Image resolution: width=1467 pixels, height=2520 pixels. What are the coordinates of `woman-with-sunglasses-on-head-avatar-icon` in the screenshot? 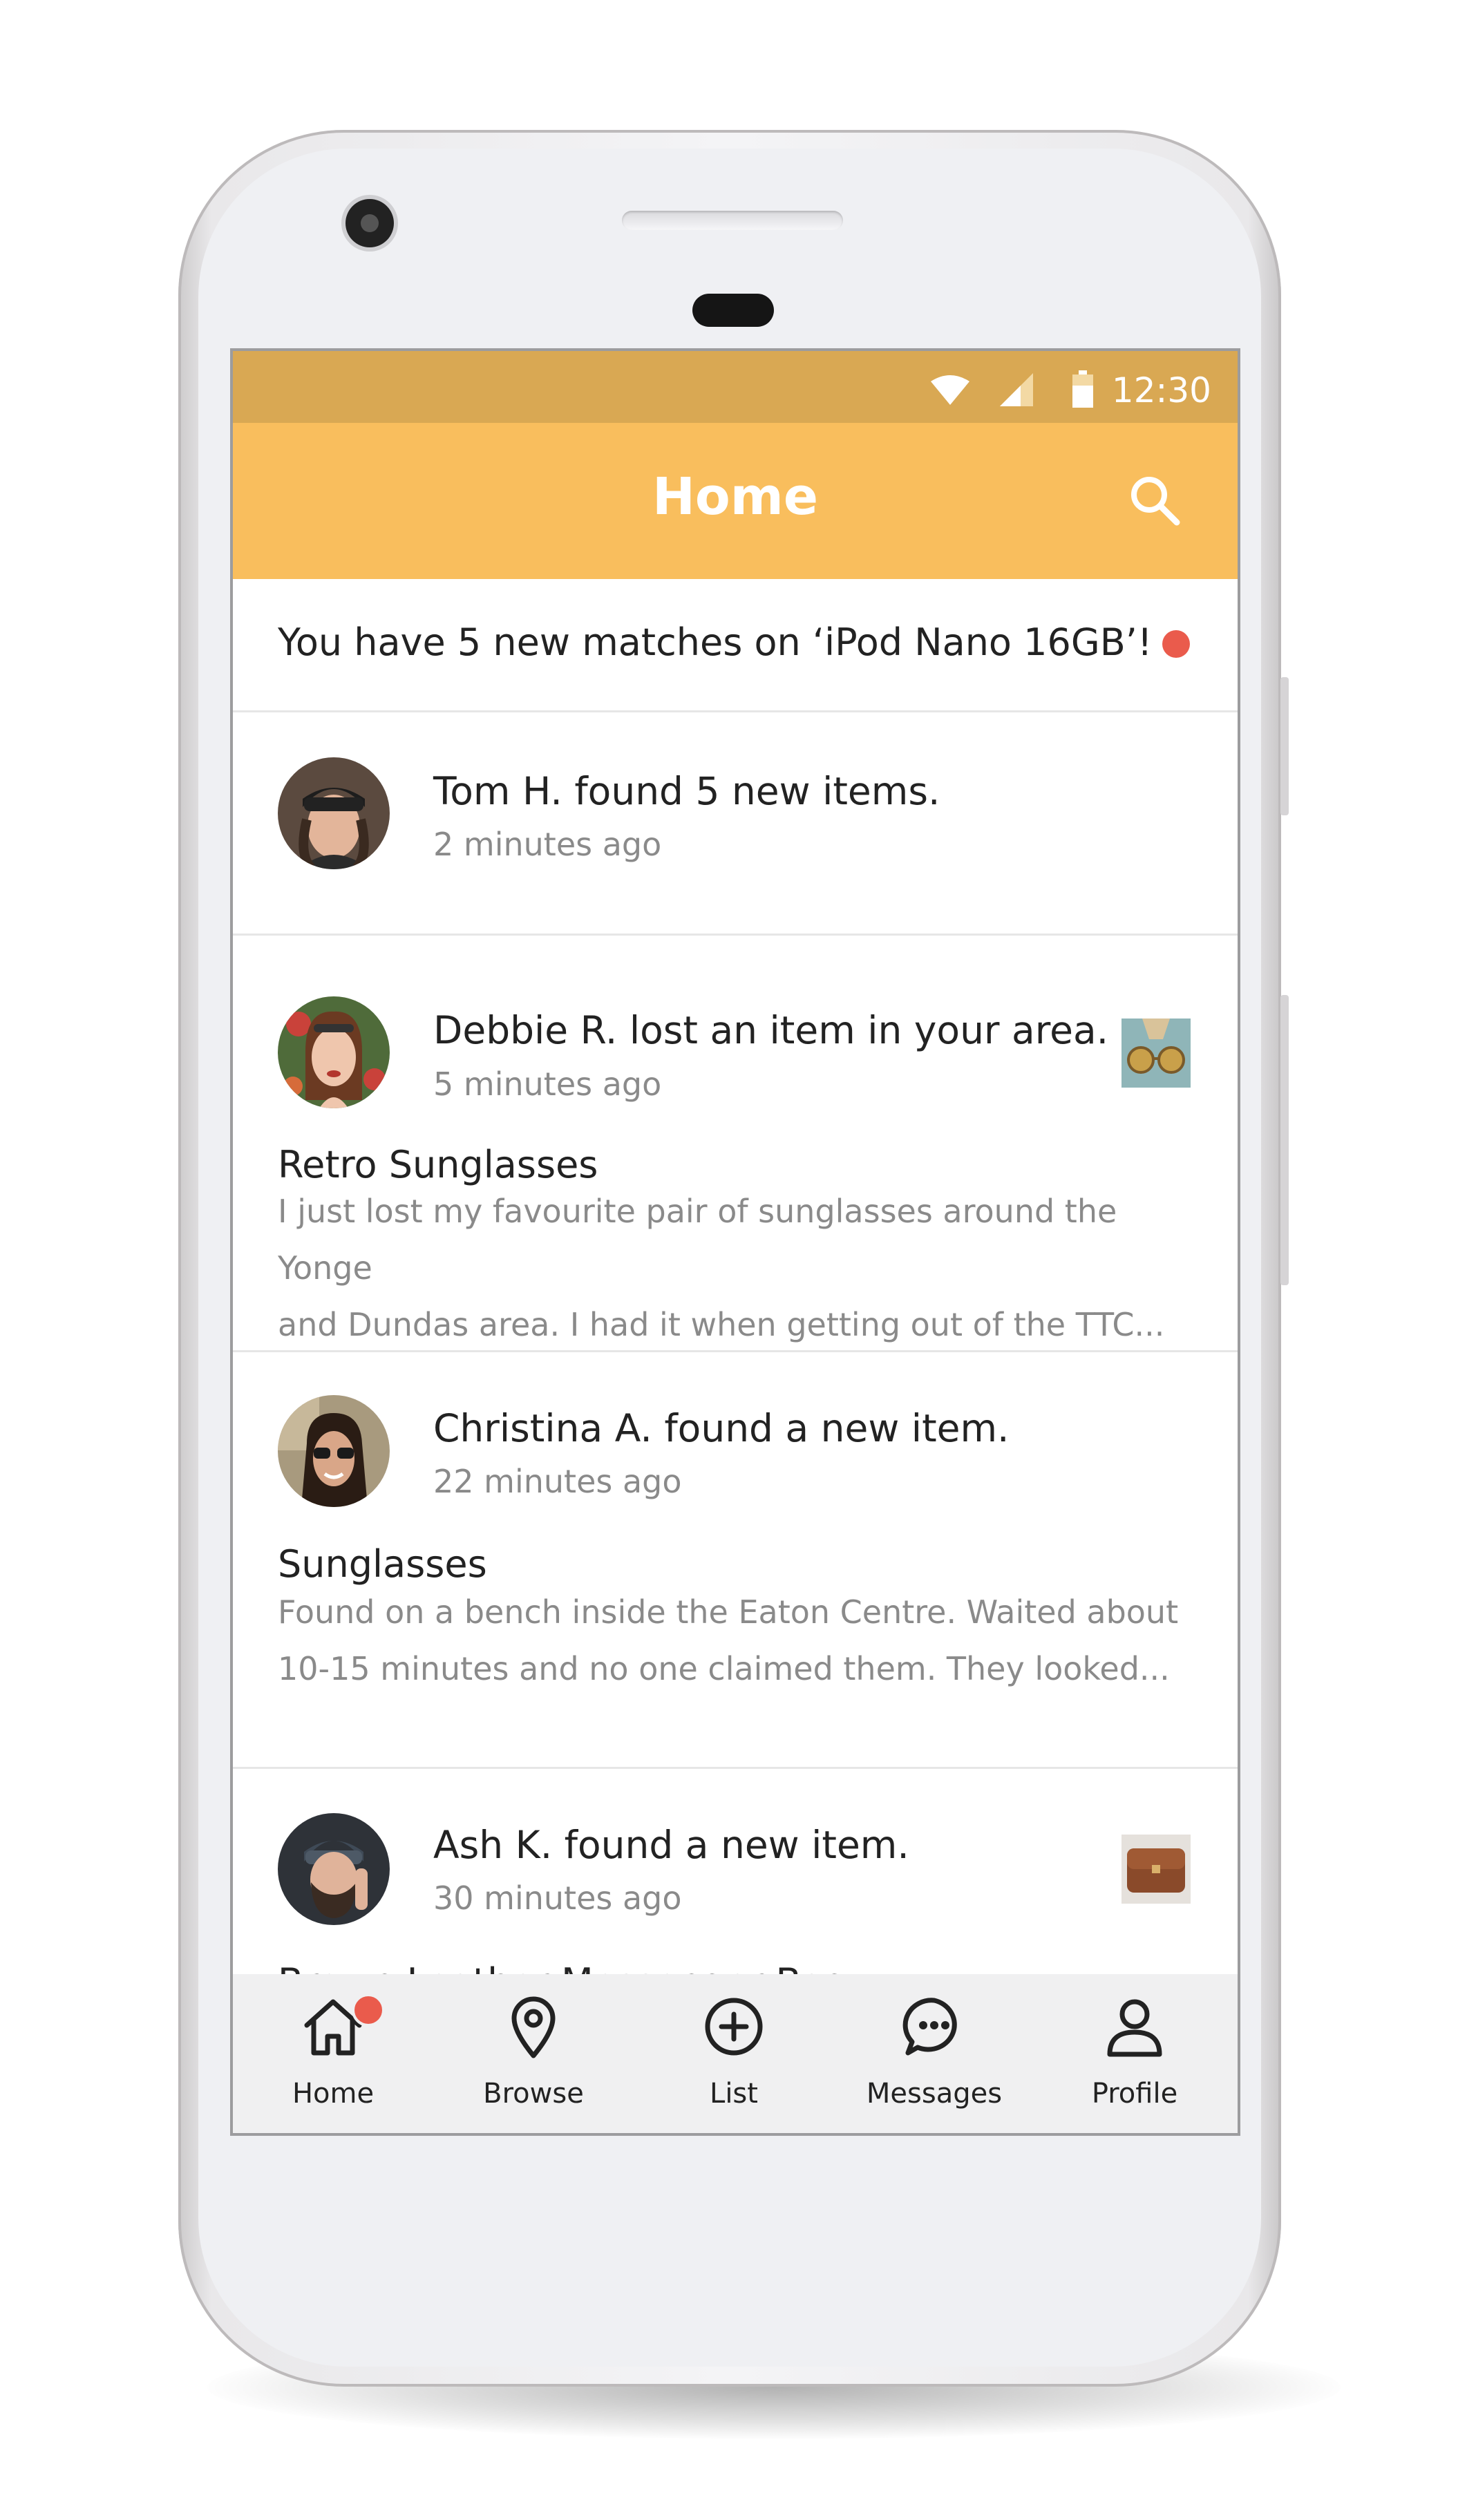 It's located at (334, 1052).